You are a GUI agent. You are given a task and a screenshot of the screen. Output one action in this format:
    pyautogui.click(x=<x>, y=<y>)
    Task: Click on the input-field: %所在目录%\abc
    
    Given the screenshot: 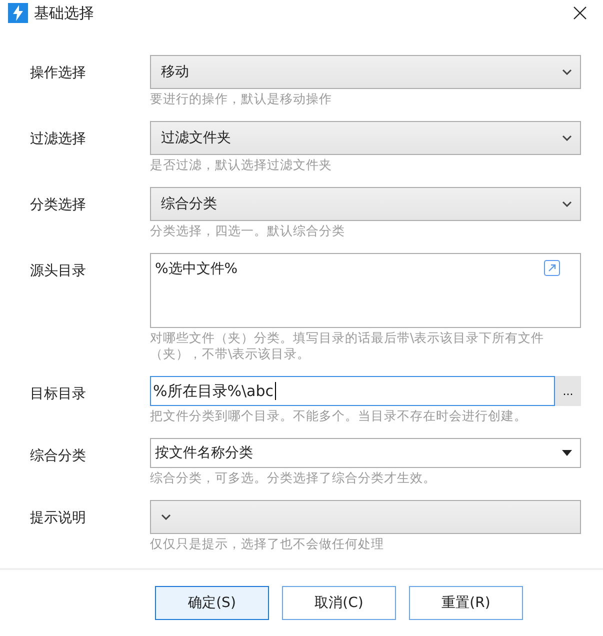 What is the action you would take?
    pyautogui.click(x=352, y=391)
    